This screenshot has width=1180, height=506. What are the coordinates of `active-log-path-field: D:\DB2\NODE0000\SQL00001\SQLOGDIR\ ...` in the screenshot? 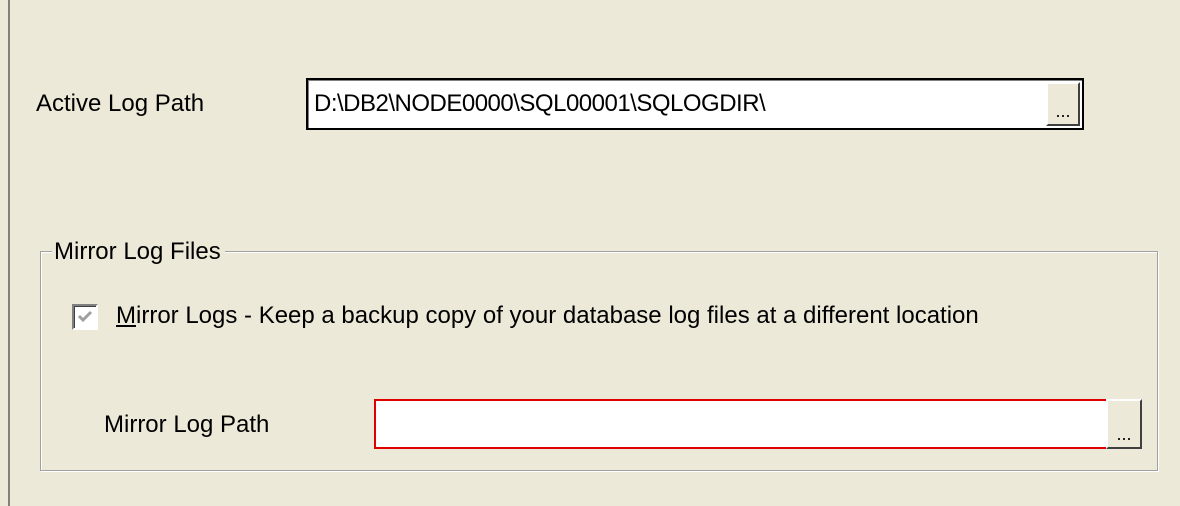 It's located at (695, 104).